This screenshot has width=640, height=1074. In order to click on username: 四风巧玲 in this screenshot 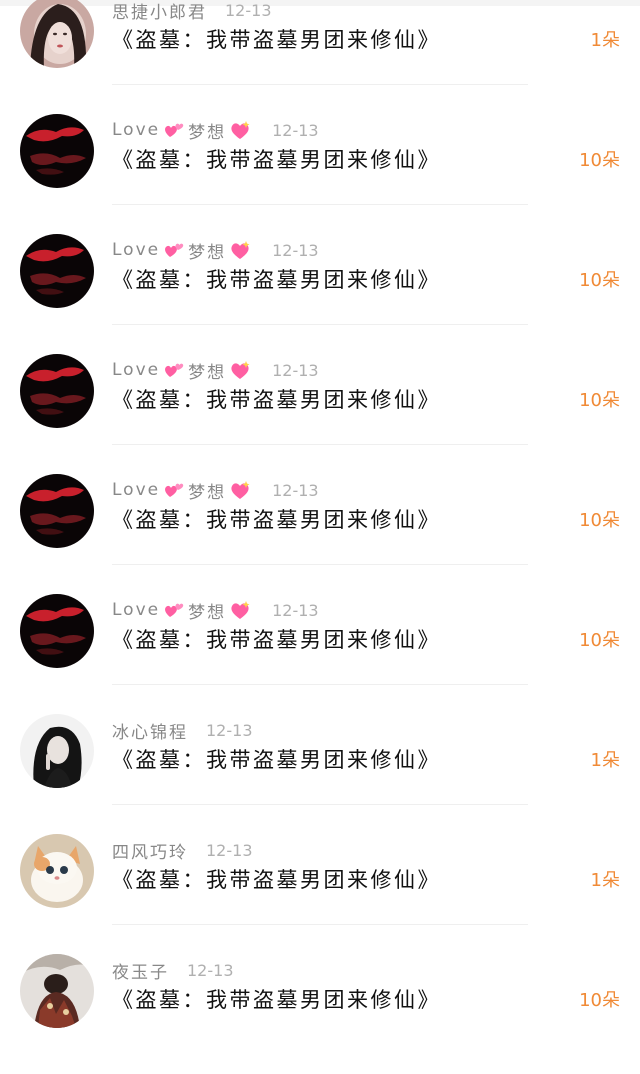, I will do `click(150, 850)`.